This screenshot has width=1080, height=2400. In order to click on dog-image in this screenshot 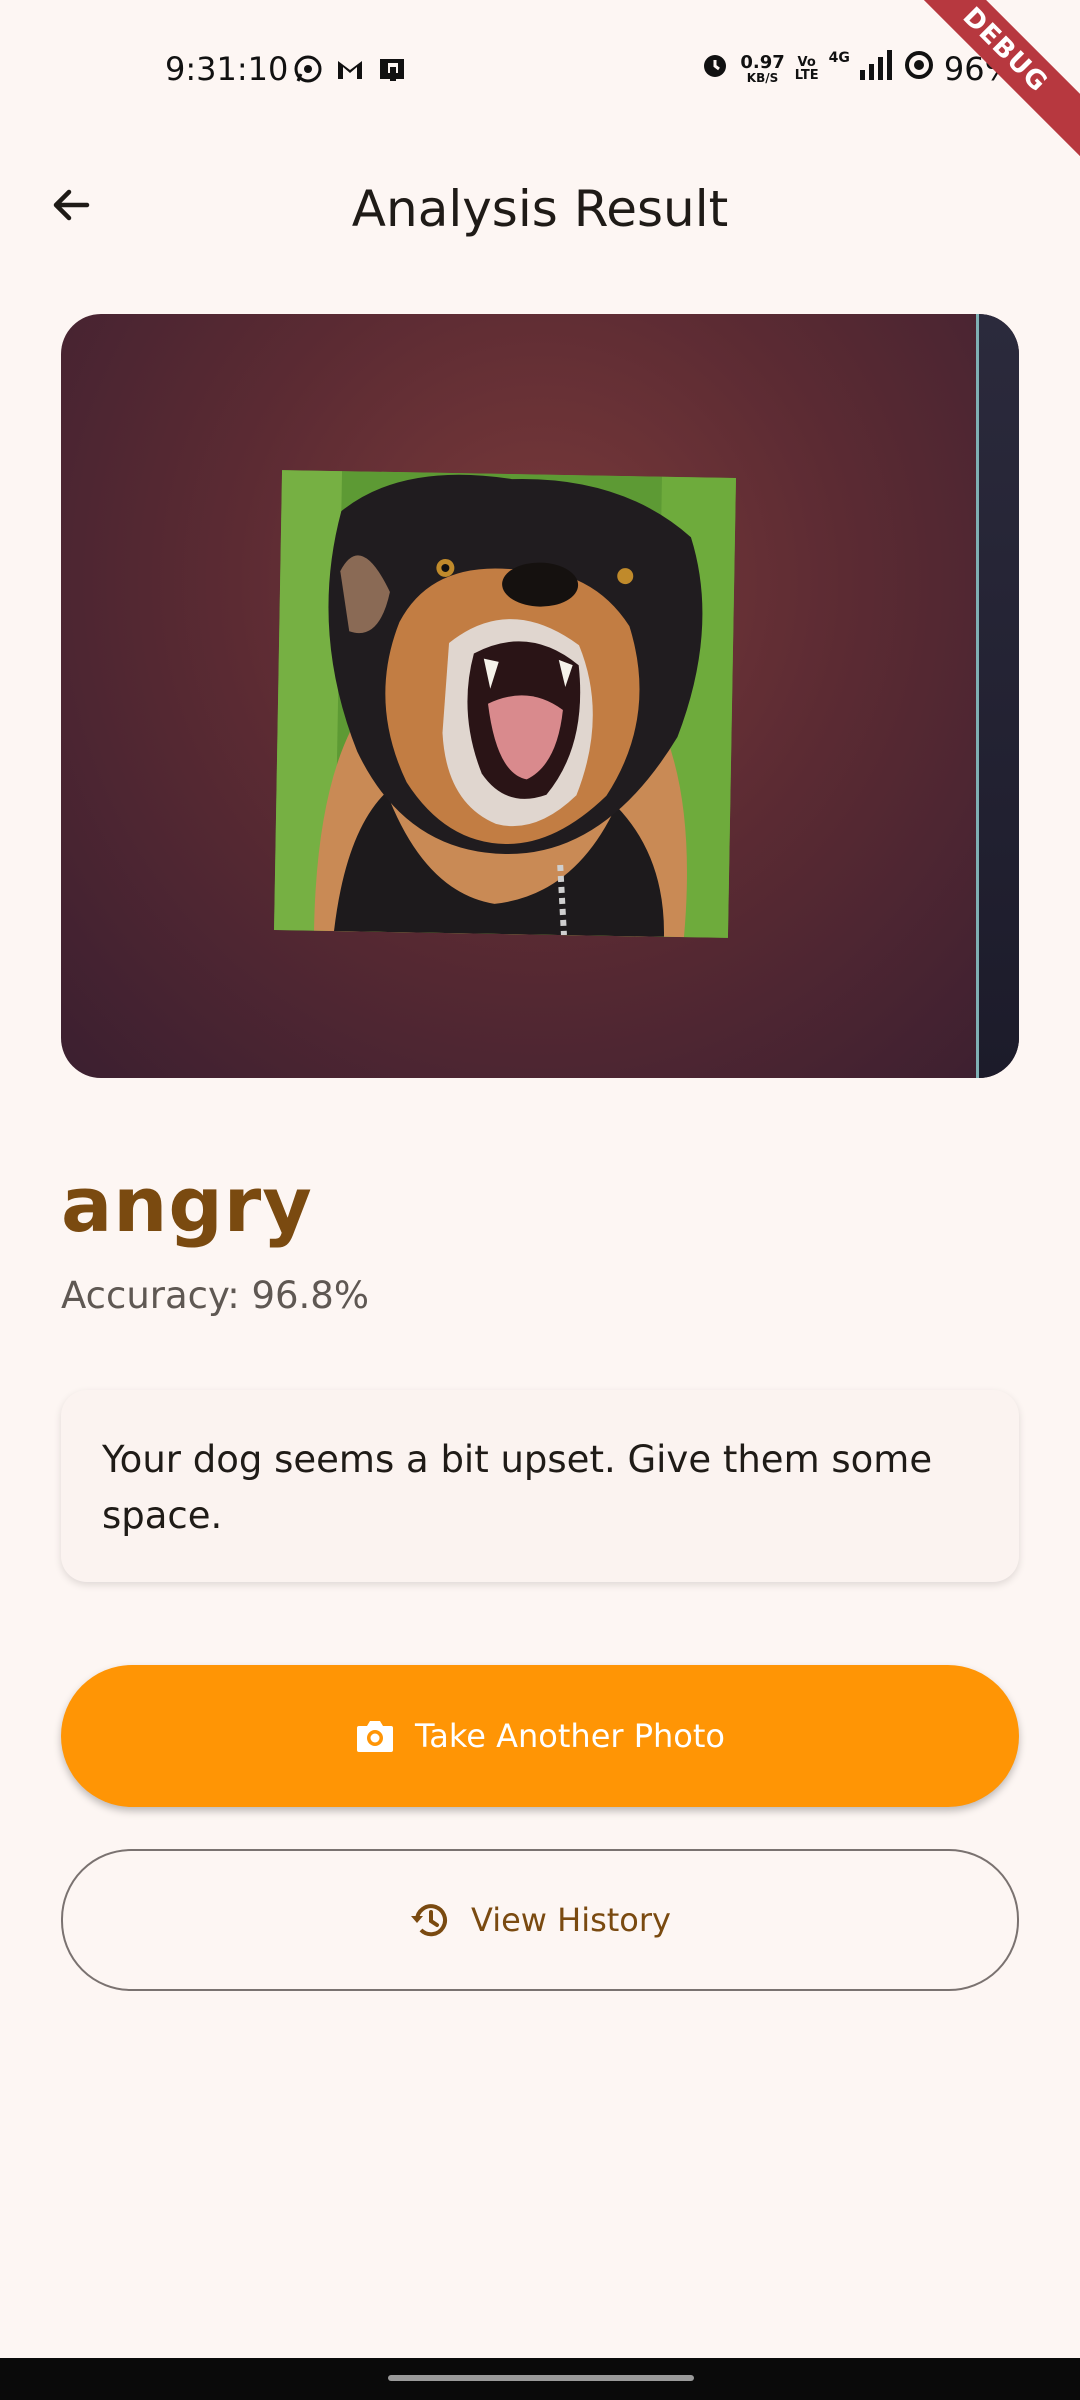, I will do `click(505, 704)`.